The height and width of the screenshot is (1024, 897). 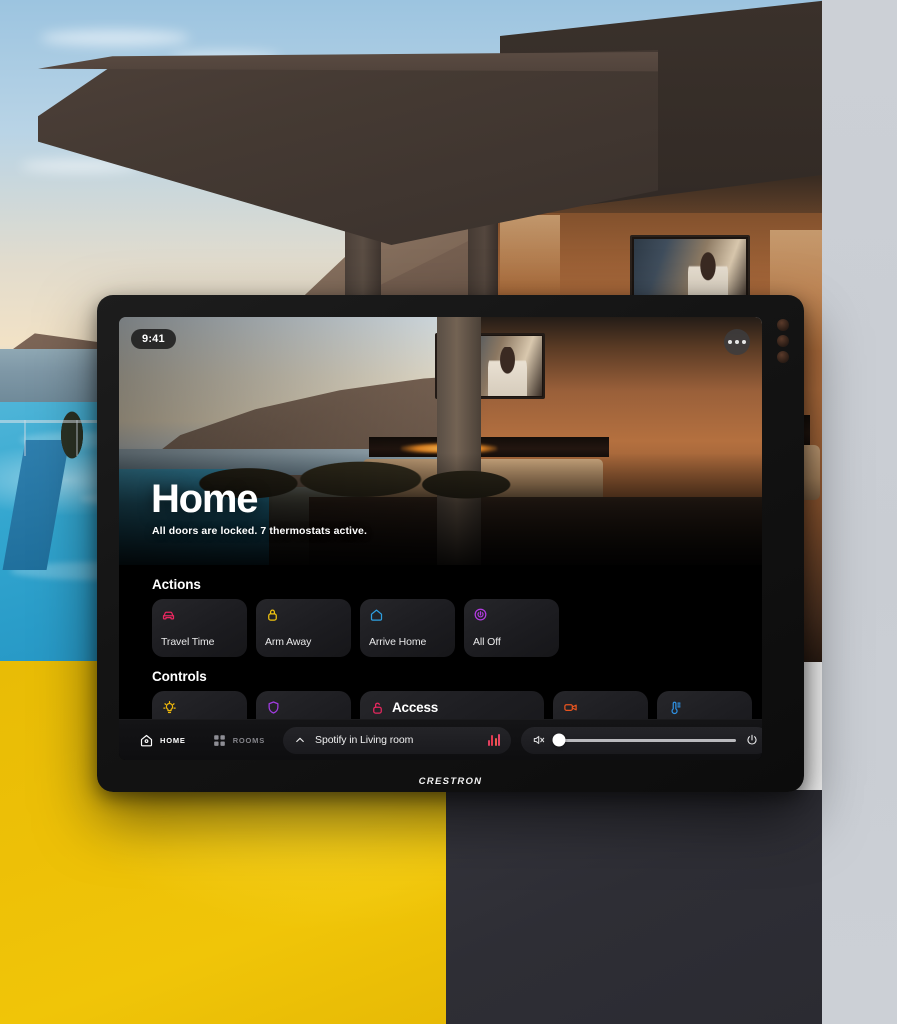 I want to click on more-options-button, so click(x=737, y=342).